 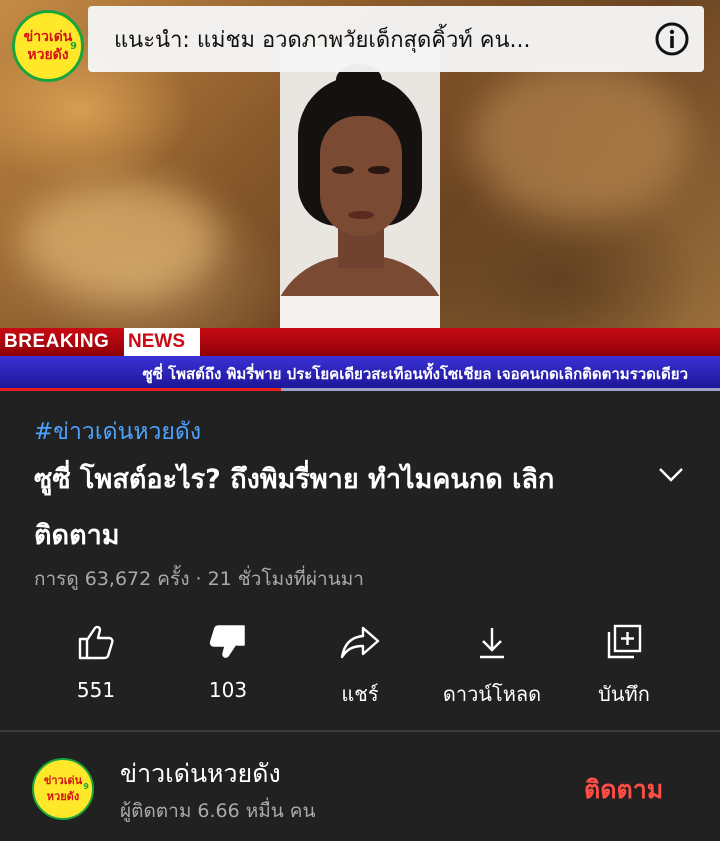 I want to click on channel-name: ข่าวเด่นหวยดัง, so click(x=200, y=774).